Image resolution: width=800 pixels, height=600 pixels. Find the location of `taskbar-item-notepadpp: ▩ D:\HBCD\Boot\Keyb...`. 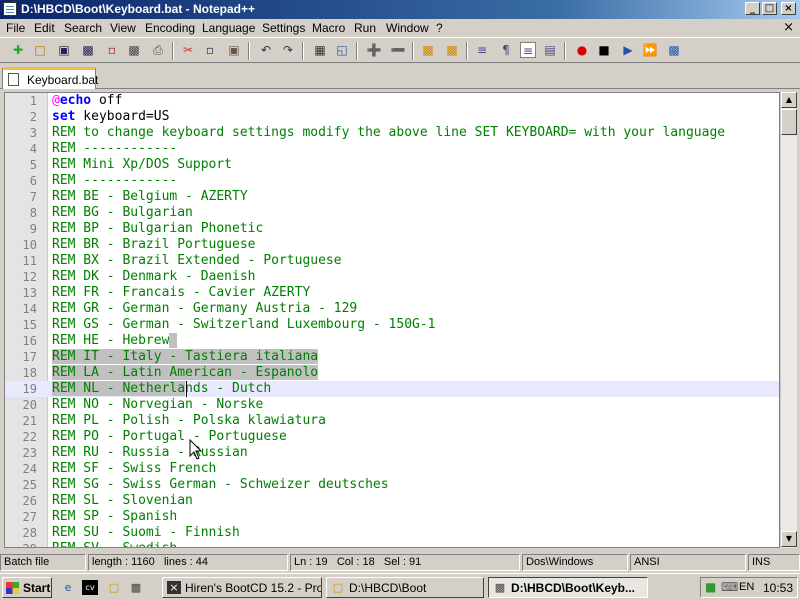

taskbar-item-notepadpp: ▩ D:\HBCD\Boot\Keyb... is located at coordinates (568, 587).